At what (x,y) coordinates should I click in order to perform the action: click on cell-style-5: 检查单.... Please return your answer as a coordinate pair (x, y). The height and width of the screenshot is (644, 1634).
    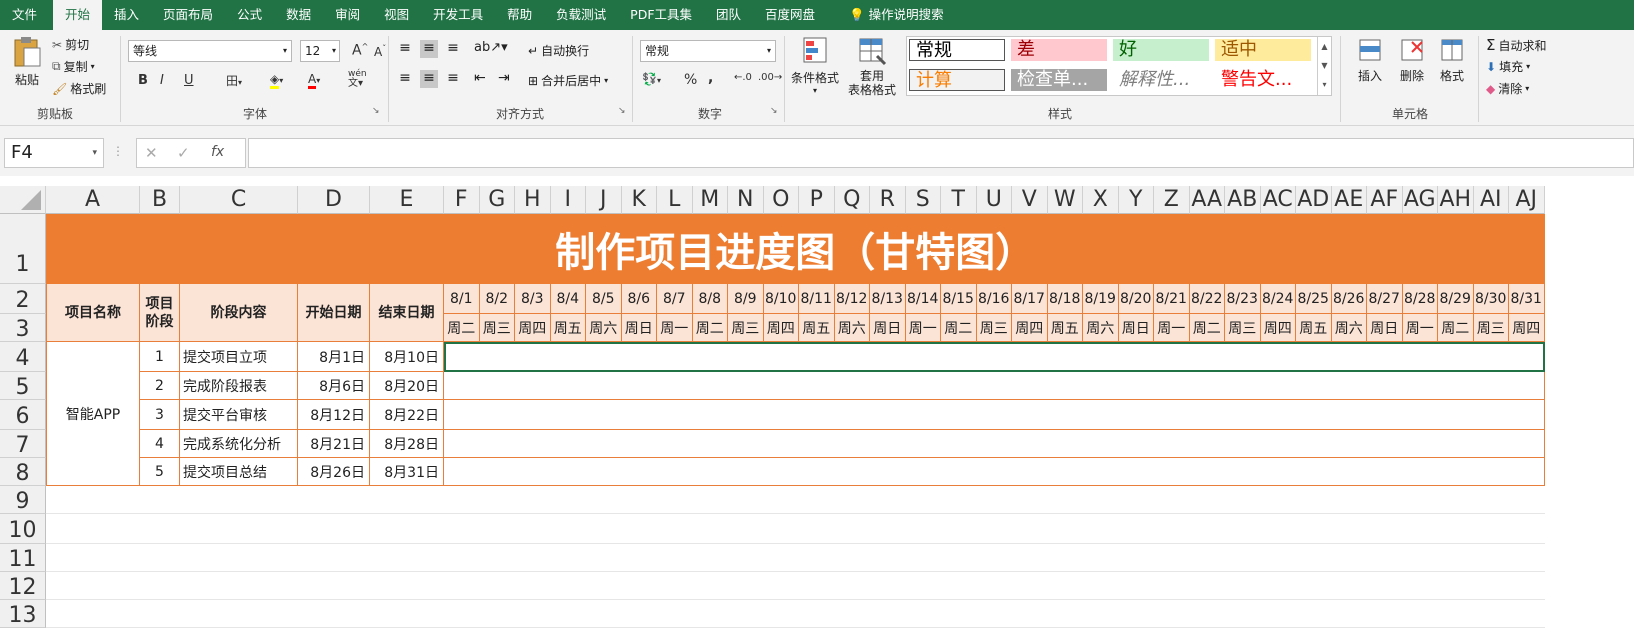
    Looking at the image, I should click on (1059, 80).